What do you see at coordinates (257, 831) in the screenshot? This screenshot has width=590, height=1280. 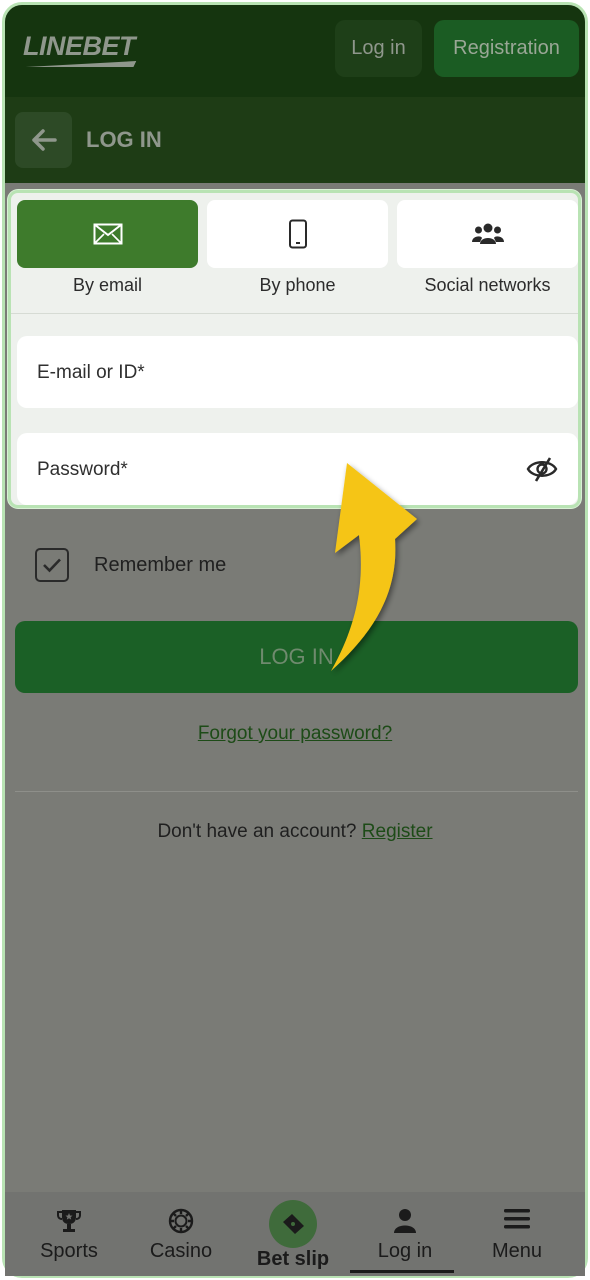 I see `no-account-text: Don't have an account?` at bounding box center [257, 831].